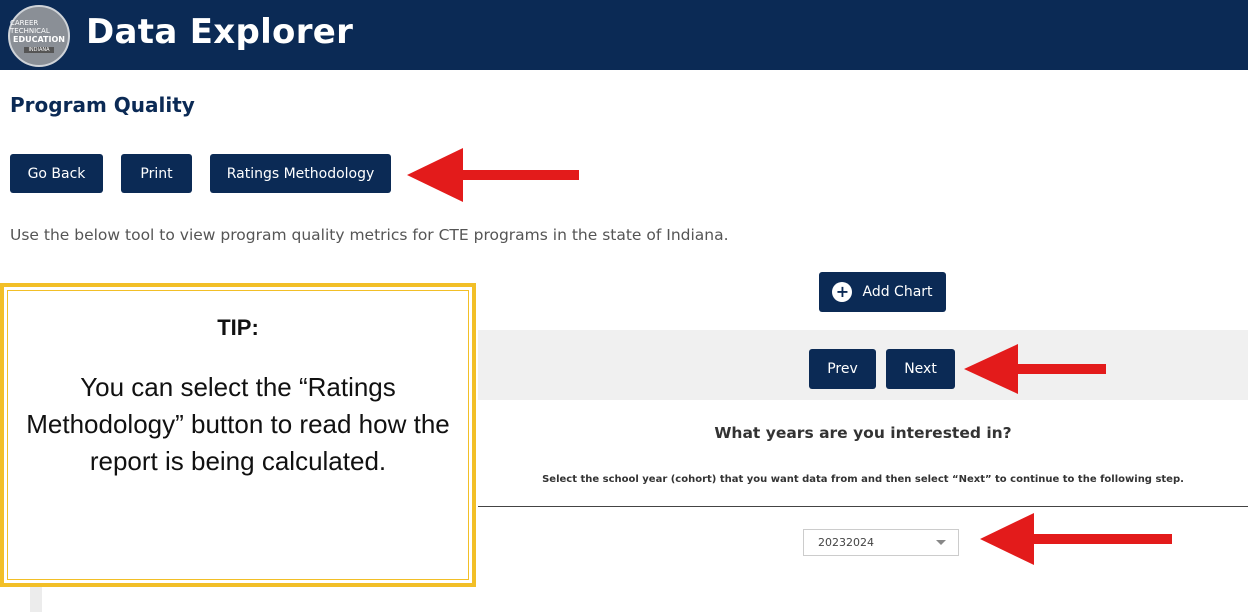 The width and height of the screenshot is (1248, 612). What do you see at coordinates (897, 292) in the screenshot?
I see `add-chart-label: Add Chart` at bounding box center [897, 292].